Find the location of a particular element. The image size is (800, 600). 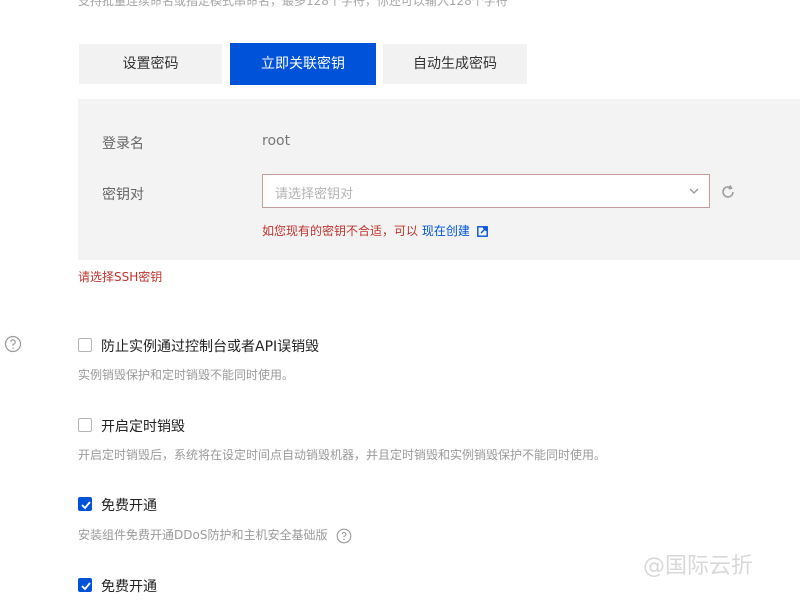

security-enable-desc: 安装组件免费开通DDoS防护和主机安全基础版 is located at coordinates (215, 535).